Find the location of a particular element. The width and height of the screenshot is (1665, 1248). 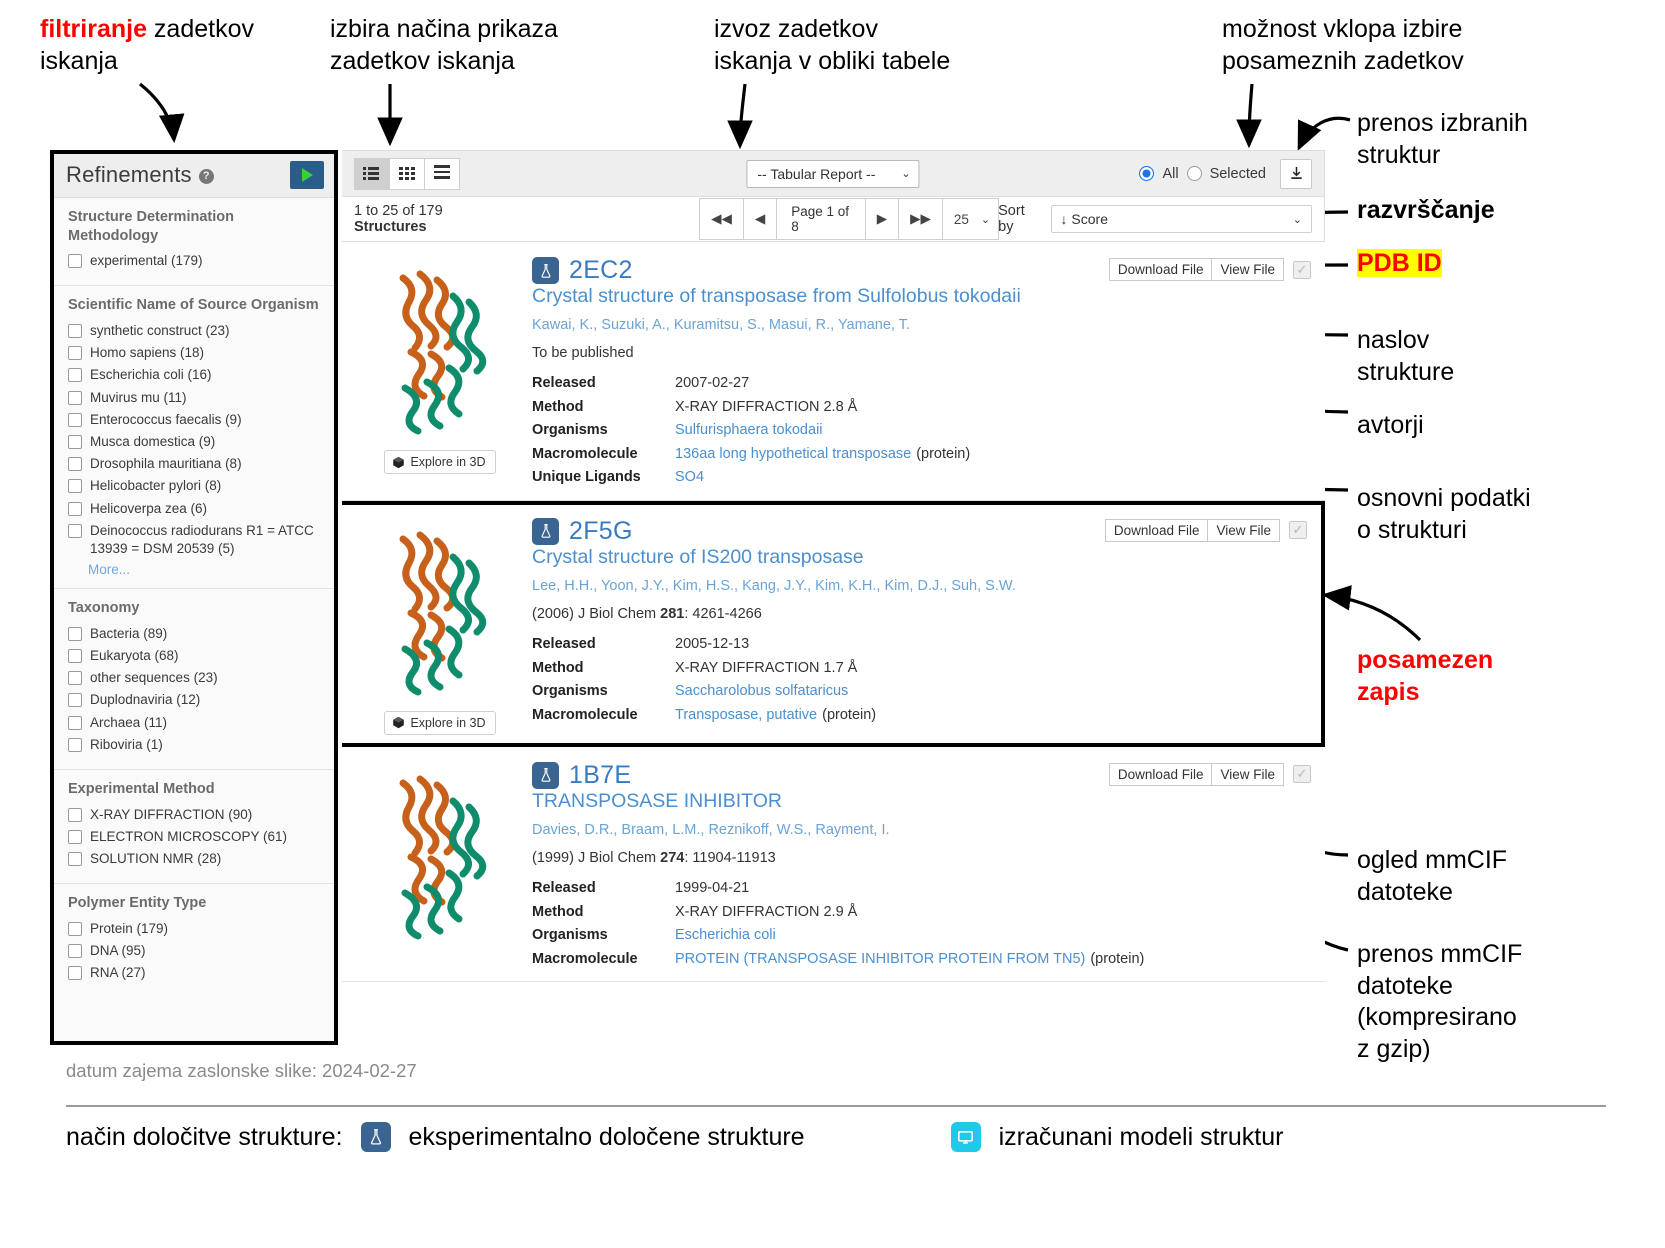

download-icon is located at coordinates (1296, 172).